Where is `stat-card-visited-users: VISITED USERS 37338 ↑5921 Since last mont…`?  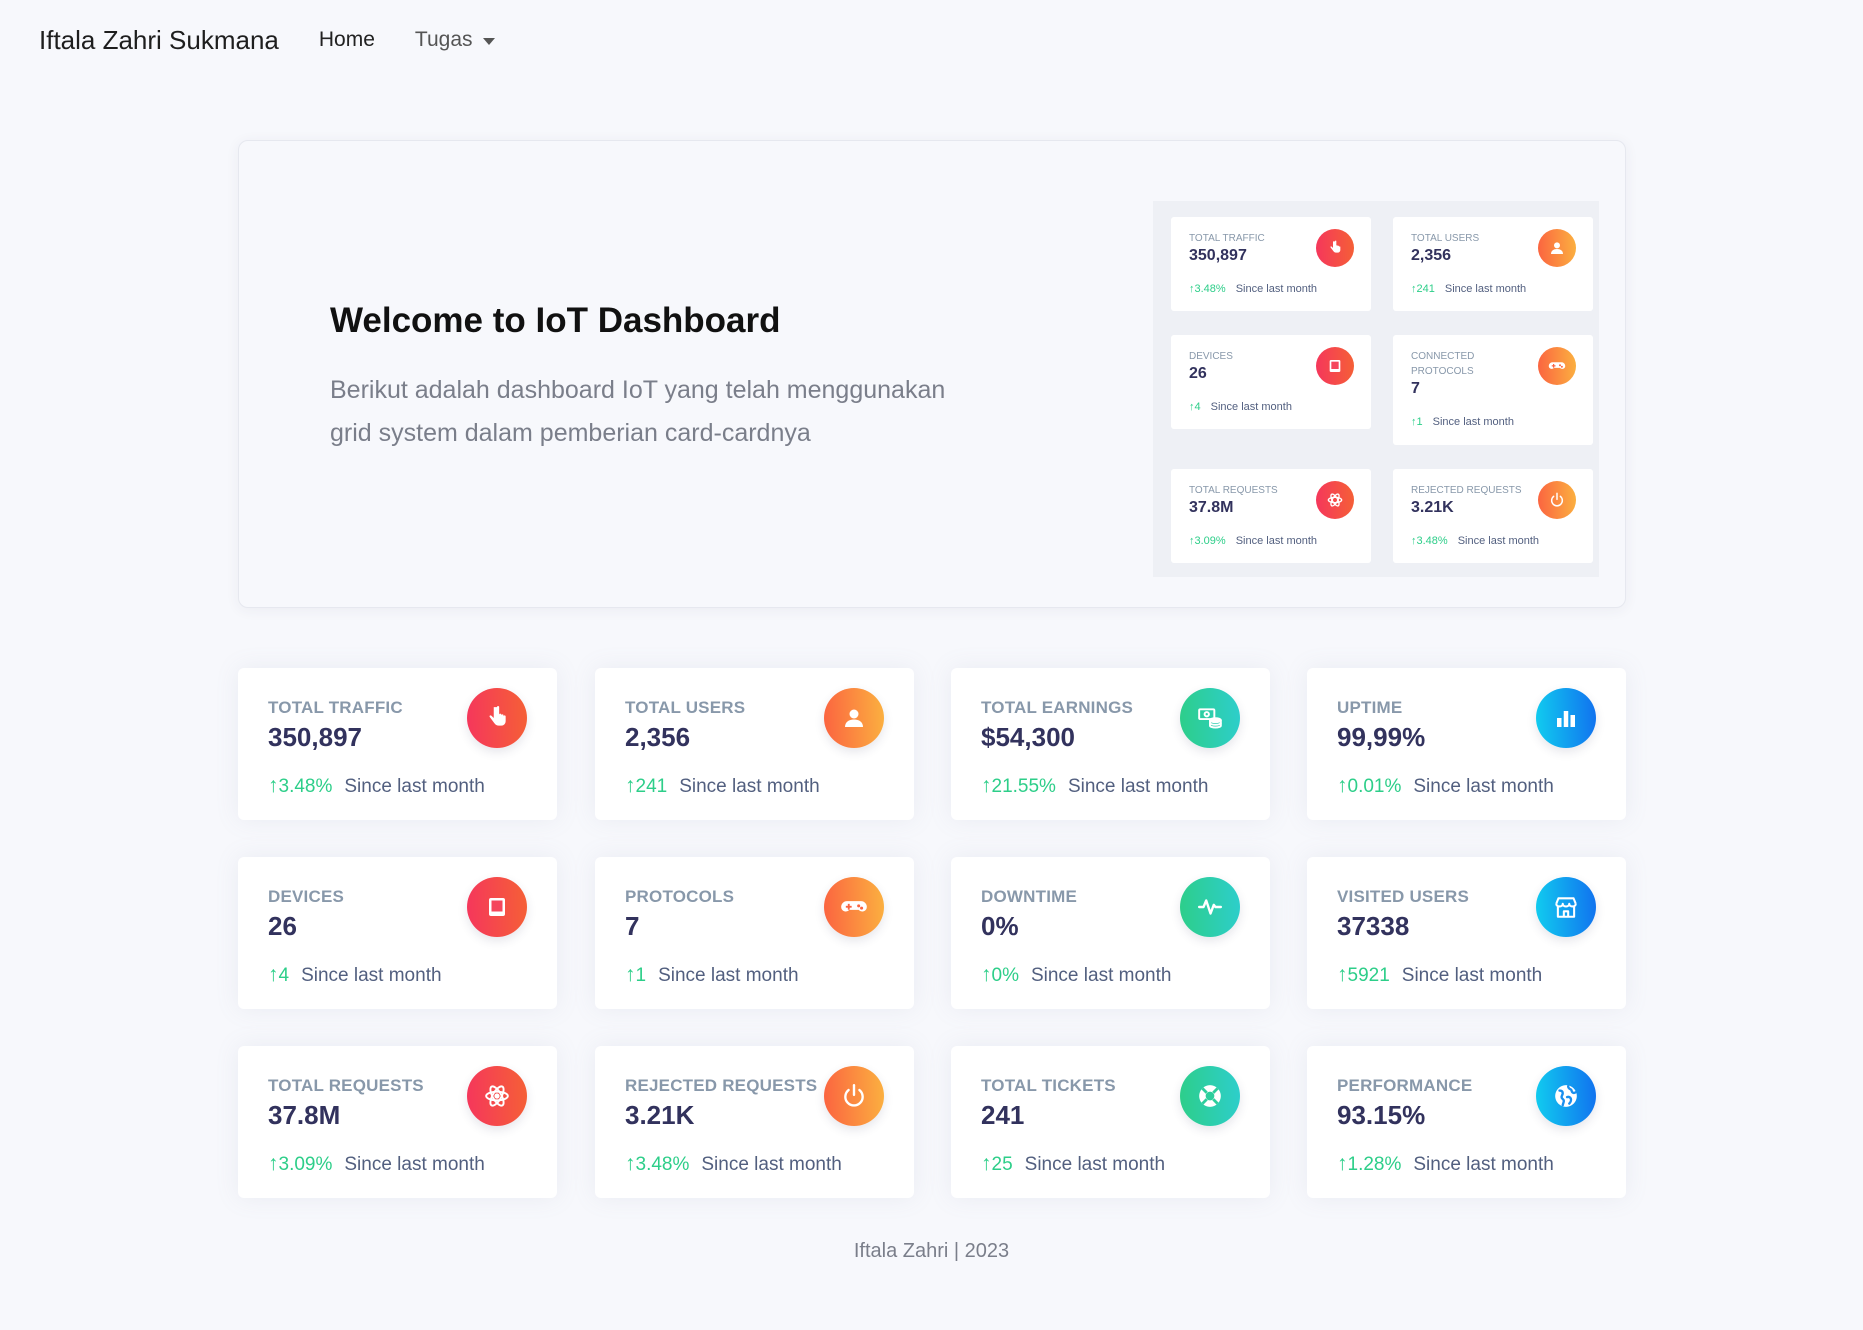
stat-card-visited-users: VISITED USERS 37338 ↑5921 Since last mont… is located at coordinates (1466, 933).